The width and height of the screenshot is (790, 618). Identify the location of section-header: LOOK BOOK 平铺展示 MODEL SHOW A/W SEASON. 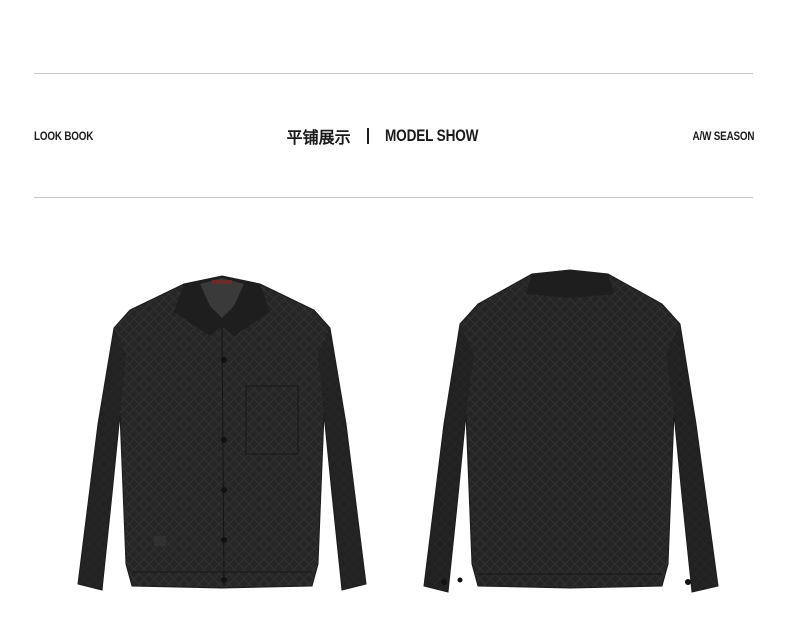
(394, 137).